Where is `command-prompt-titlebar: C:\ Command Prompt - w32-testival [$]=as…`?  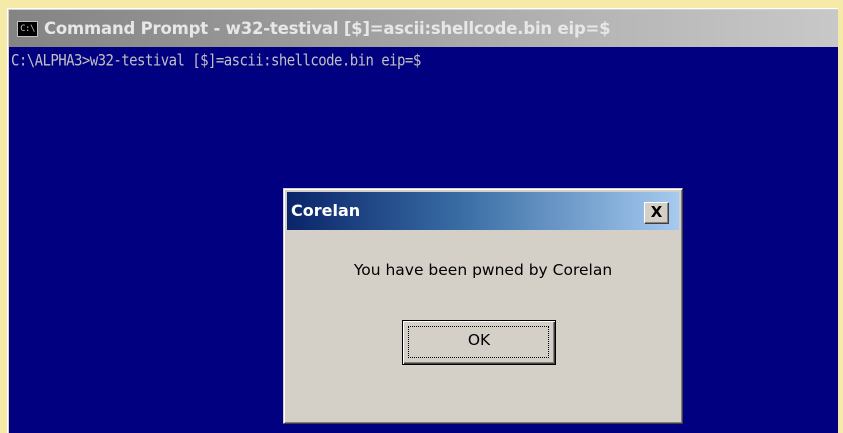
command-prompt-titlebar: C:\ Command Prompt - w32-testival [$]=as… is located at coordinates (423, 28).